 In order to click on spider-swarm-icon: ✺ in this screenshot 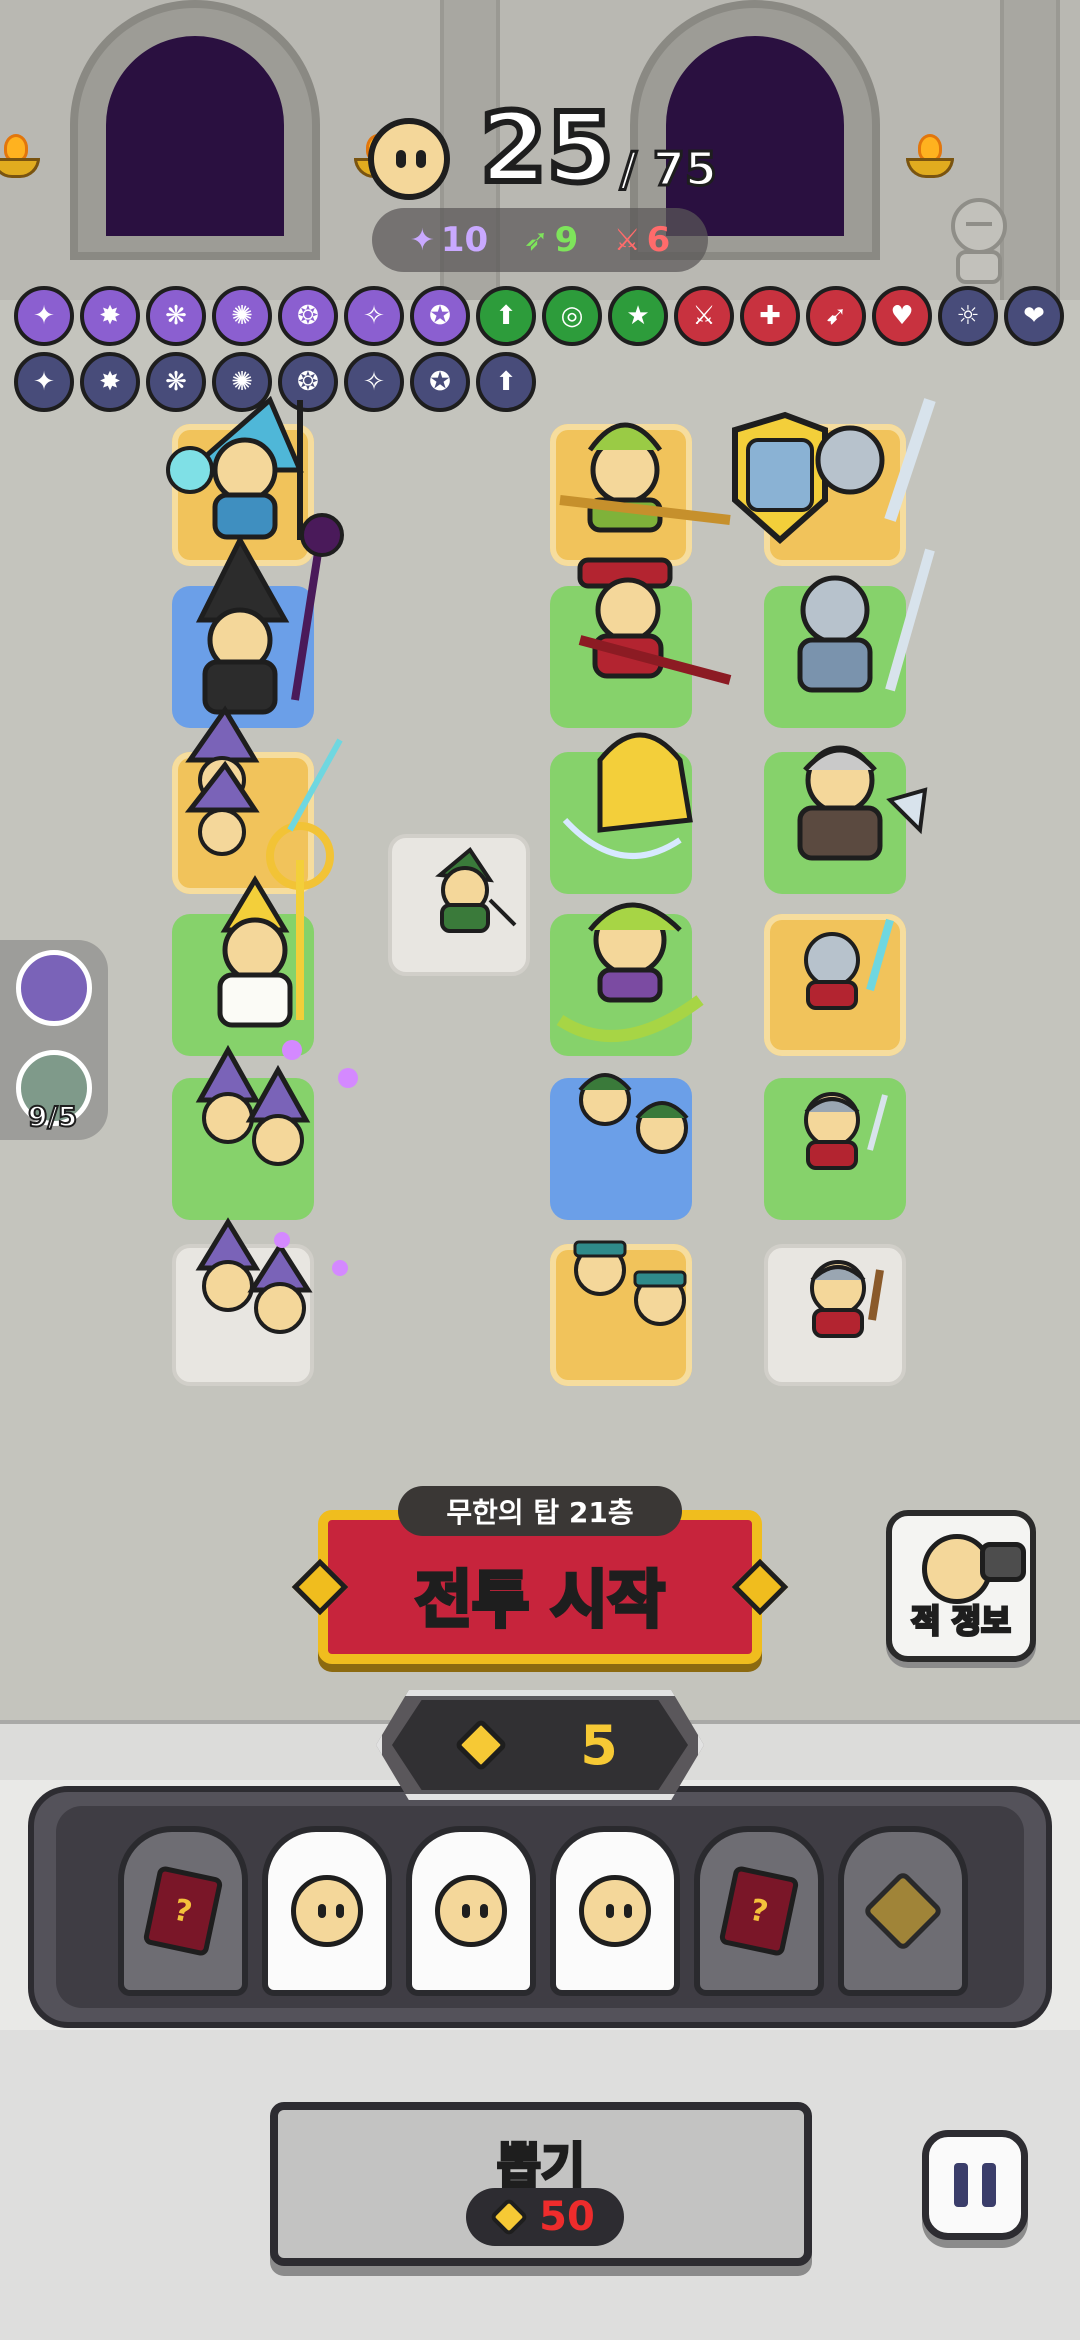, I will do `click(242, 316)`.